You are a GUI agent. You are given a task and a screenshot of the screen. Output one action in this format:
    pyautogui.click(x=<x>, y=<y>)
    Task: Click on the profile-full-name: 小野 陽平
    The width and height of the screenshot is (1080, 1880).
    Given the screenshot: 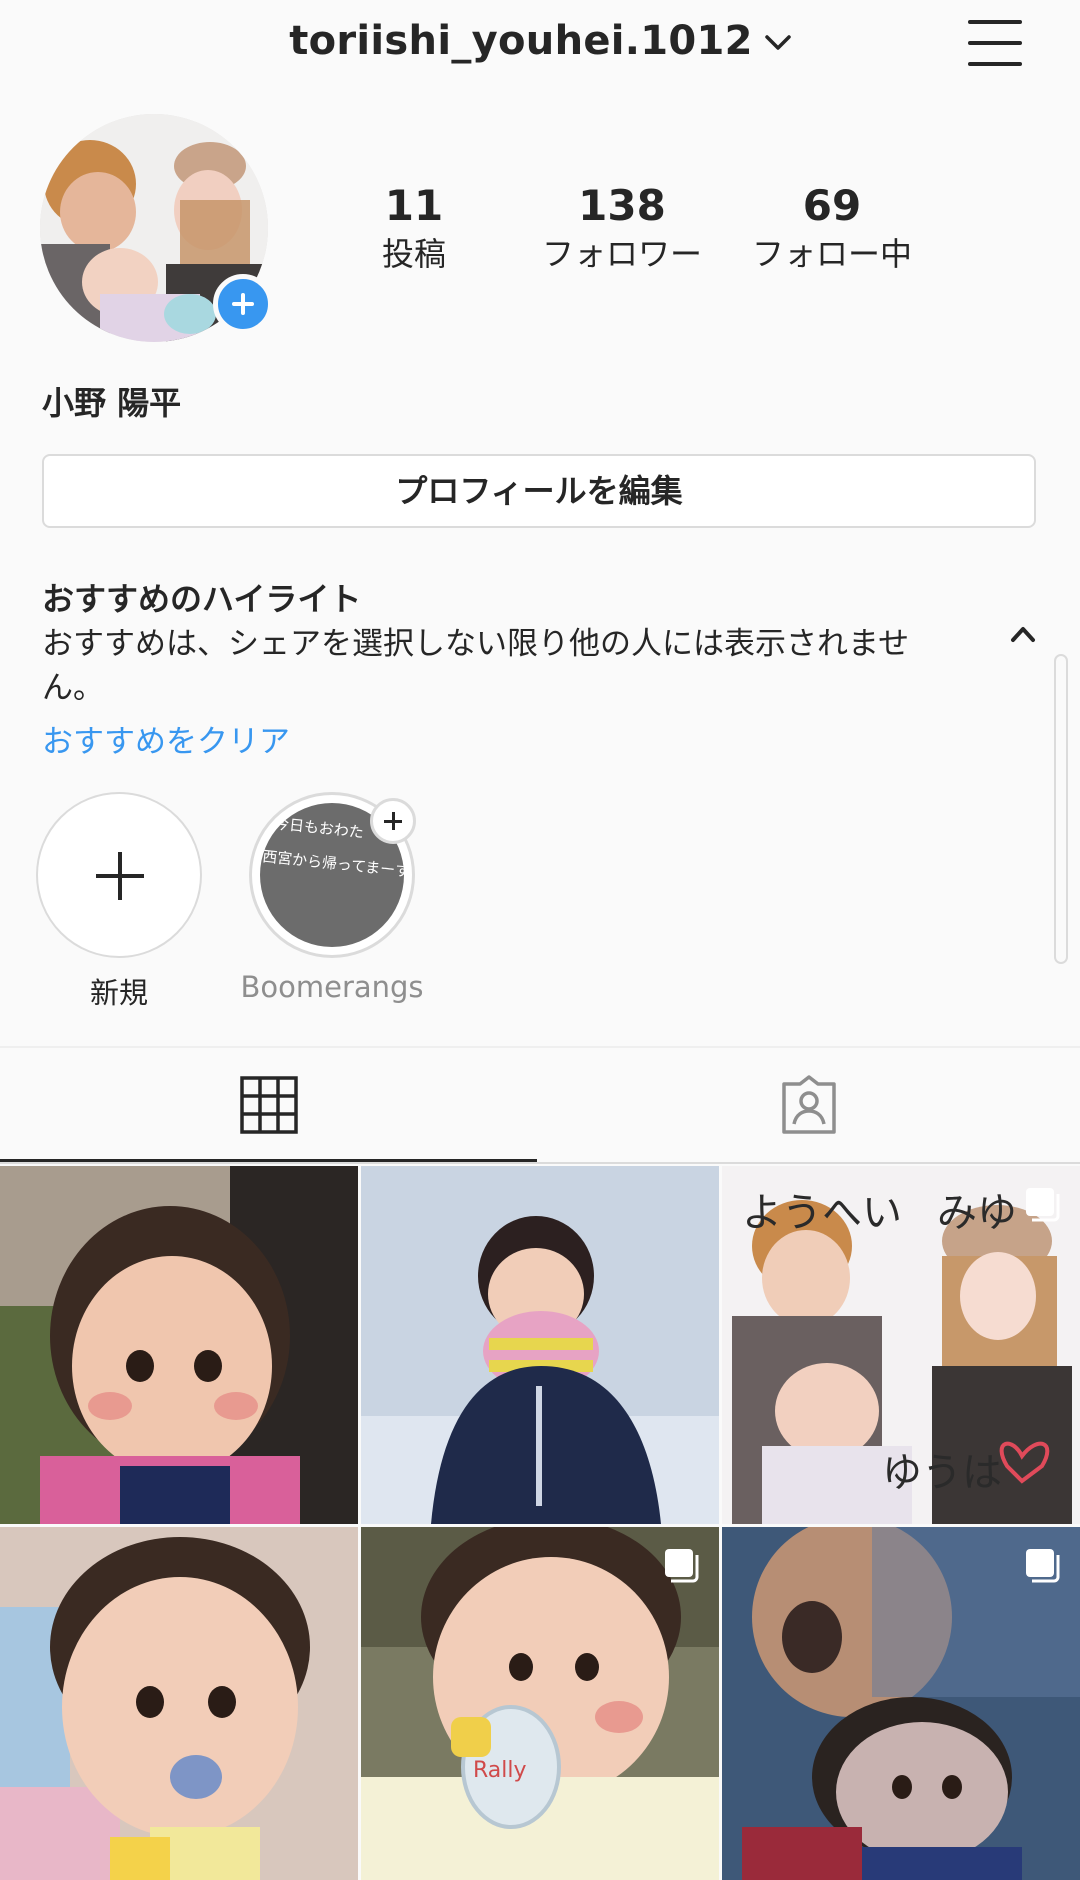 What is the action you would take?
    pyautogui.click(x=112, y=403)
    